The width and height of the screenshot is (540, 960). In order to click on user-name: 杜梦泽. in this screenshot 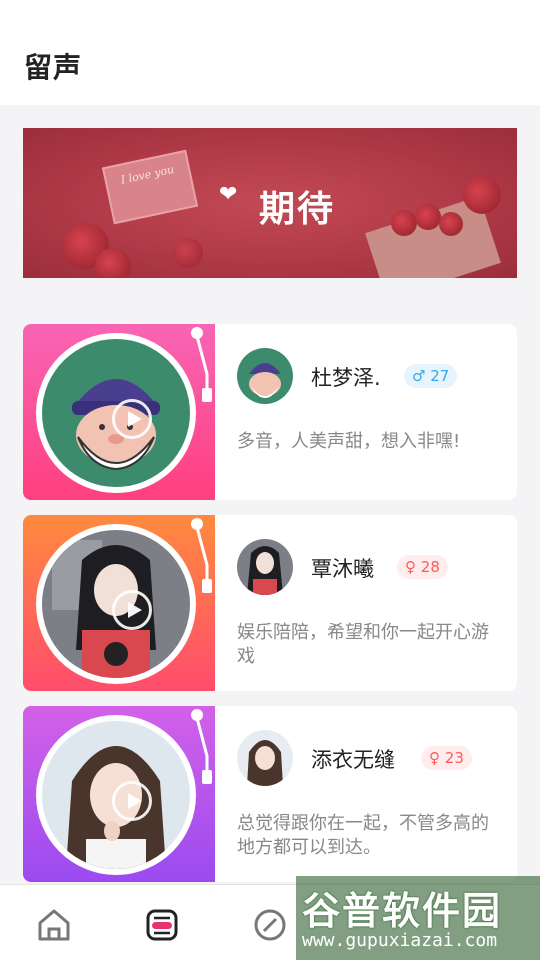, I will do `click(346, 378)`.